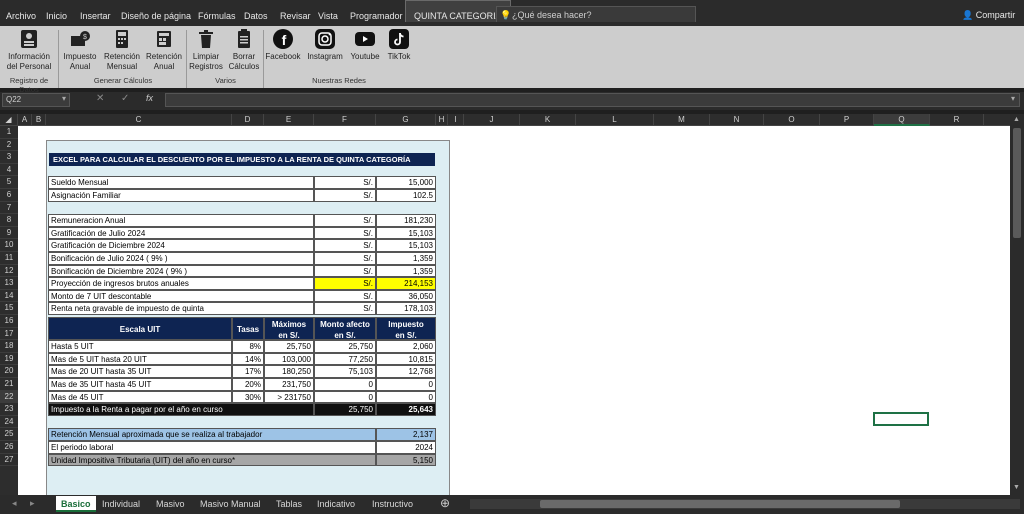 This screenshot has height=514, width=1024. What do you see at coordinates (9, 170) in the screenshot?
I see `row-header: 4` at bounding box center [9, 170].